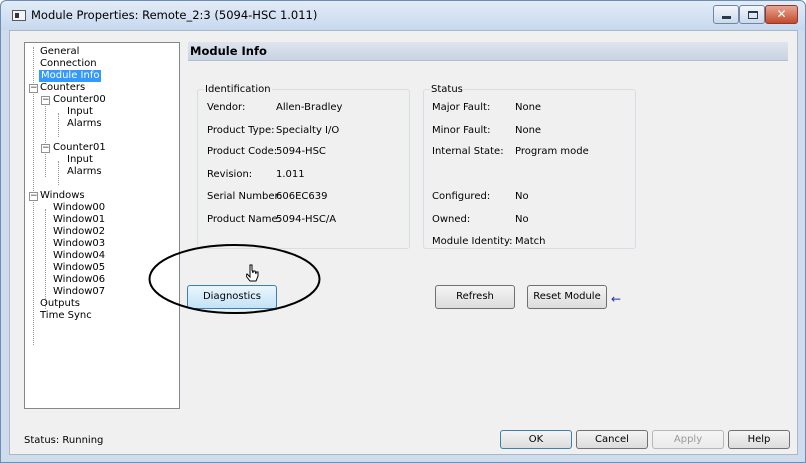 This screenshot has width=806, height=463. I want to click on reset-module-label: Reset Module, so click(567, 296).